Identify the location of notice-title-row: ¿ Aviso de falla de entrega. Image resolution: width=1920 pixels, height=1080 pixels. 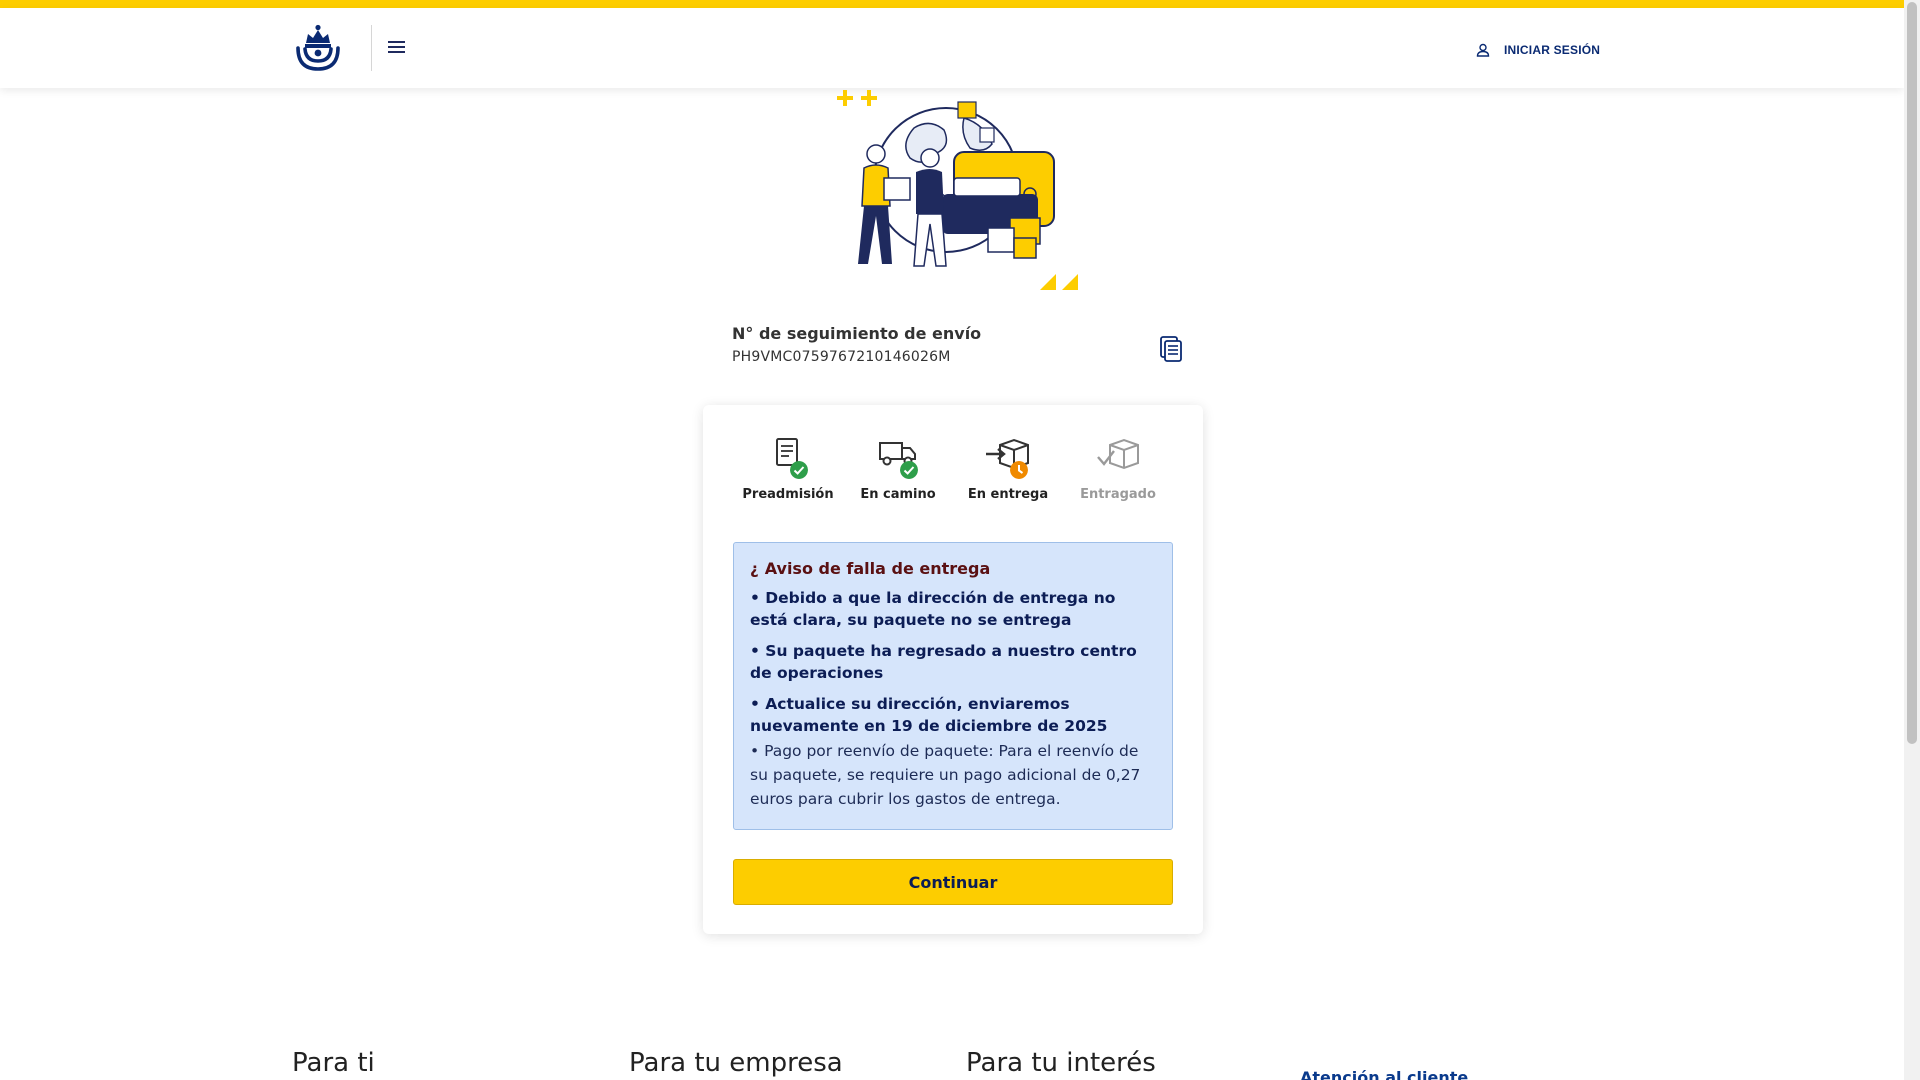
(953, 568).